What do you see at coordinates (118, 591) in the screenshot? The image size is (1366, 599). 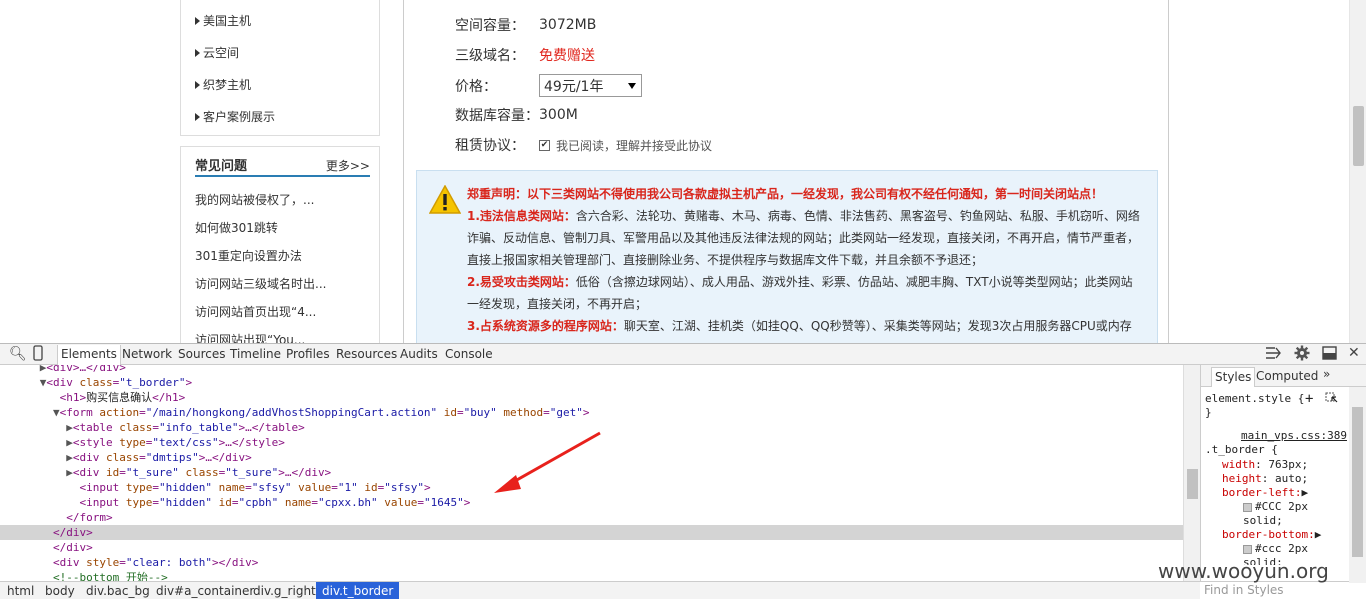 I see `breadcrumb-item: div.bac_bg` at bounding box center [118, 591].